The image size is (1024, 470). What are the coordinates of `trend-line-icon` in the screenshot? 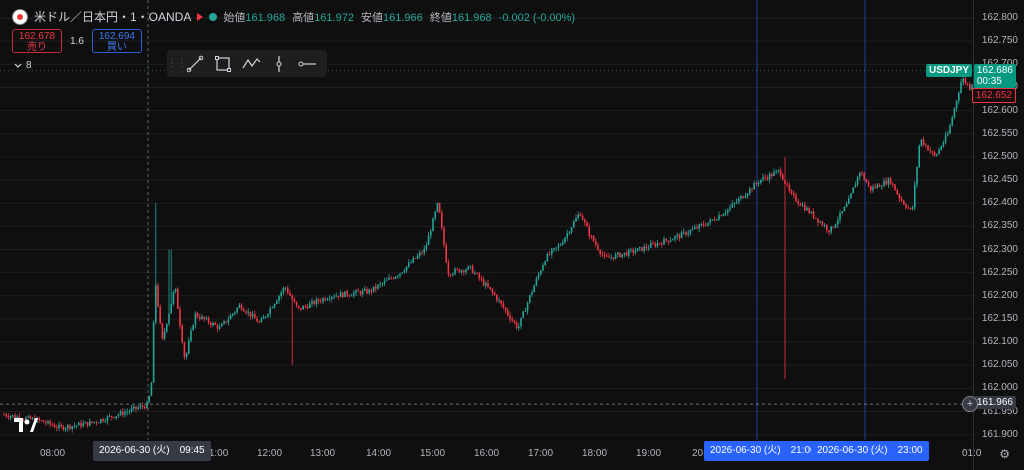 It's located at (195, 63).